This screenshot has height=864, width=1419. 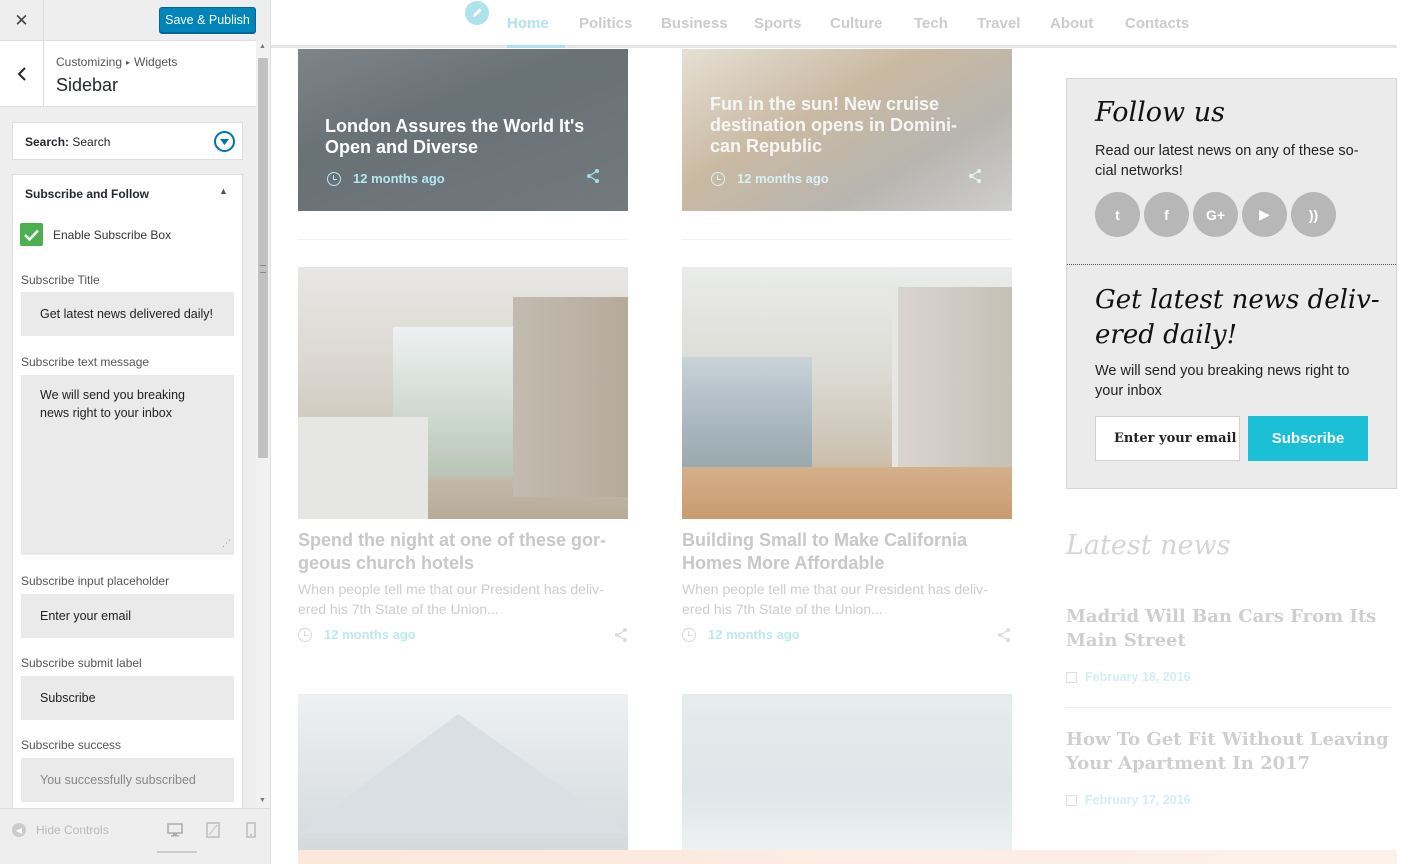 I want to click on desktop-icon, so click(x=175, y=830).